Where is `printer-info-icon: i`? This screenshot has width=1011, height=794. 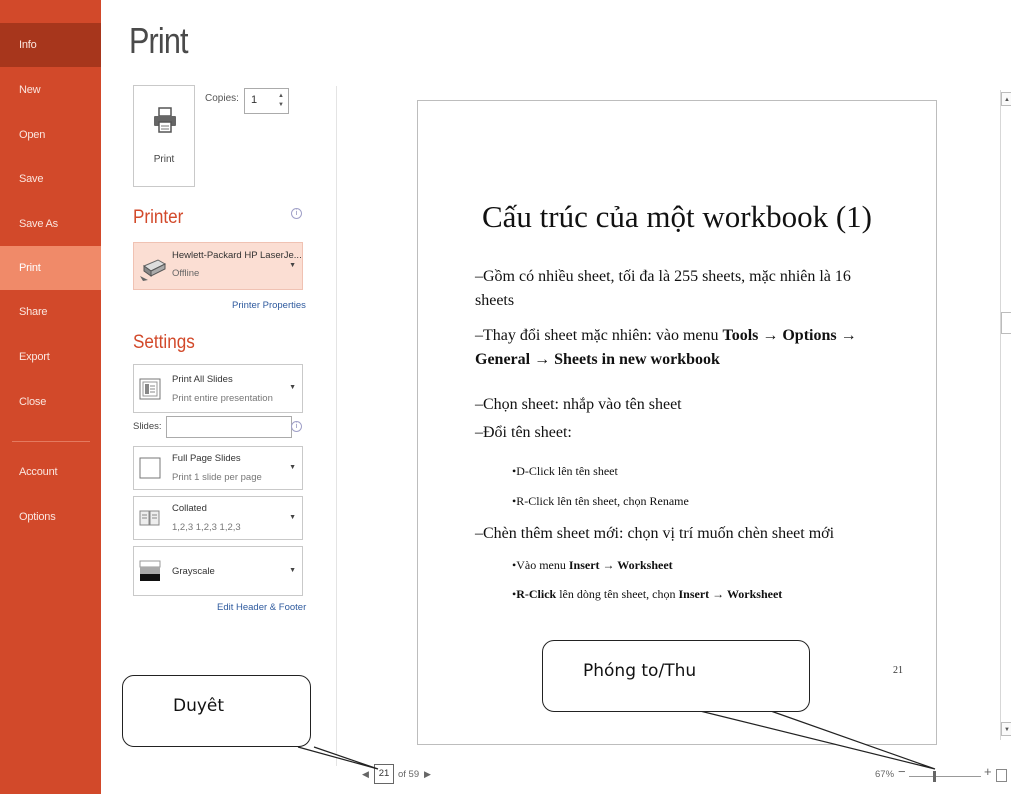
printer-info-icon: i is located at coordinates (296, 213).